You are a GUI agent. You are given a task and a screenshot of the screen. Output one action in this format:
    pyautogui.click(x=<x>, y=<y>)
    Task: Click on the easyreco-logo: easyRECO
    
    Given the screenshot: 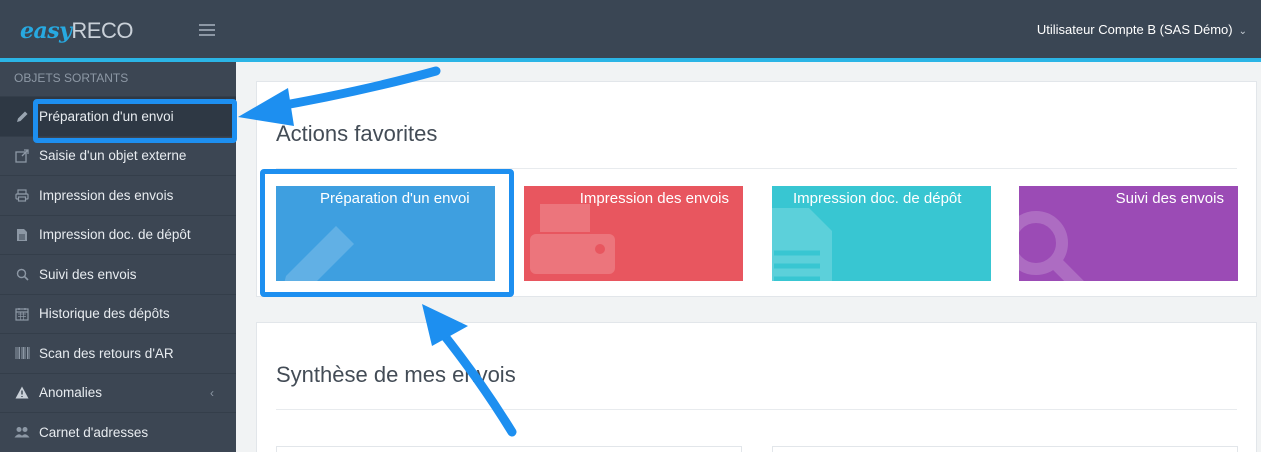 What is the action you would take?
    pyautogui.click(x=76, y=31)
    